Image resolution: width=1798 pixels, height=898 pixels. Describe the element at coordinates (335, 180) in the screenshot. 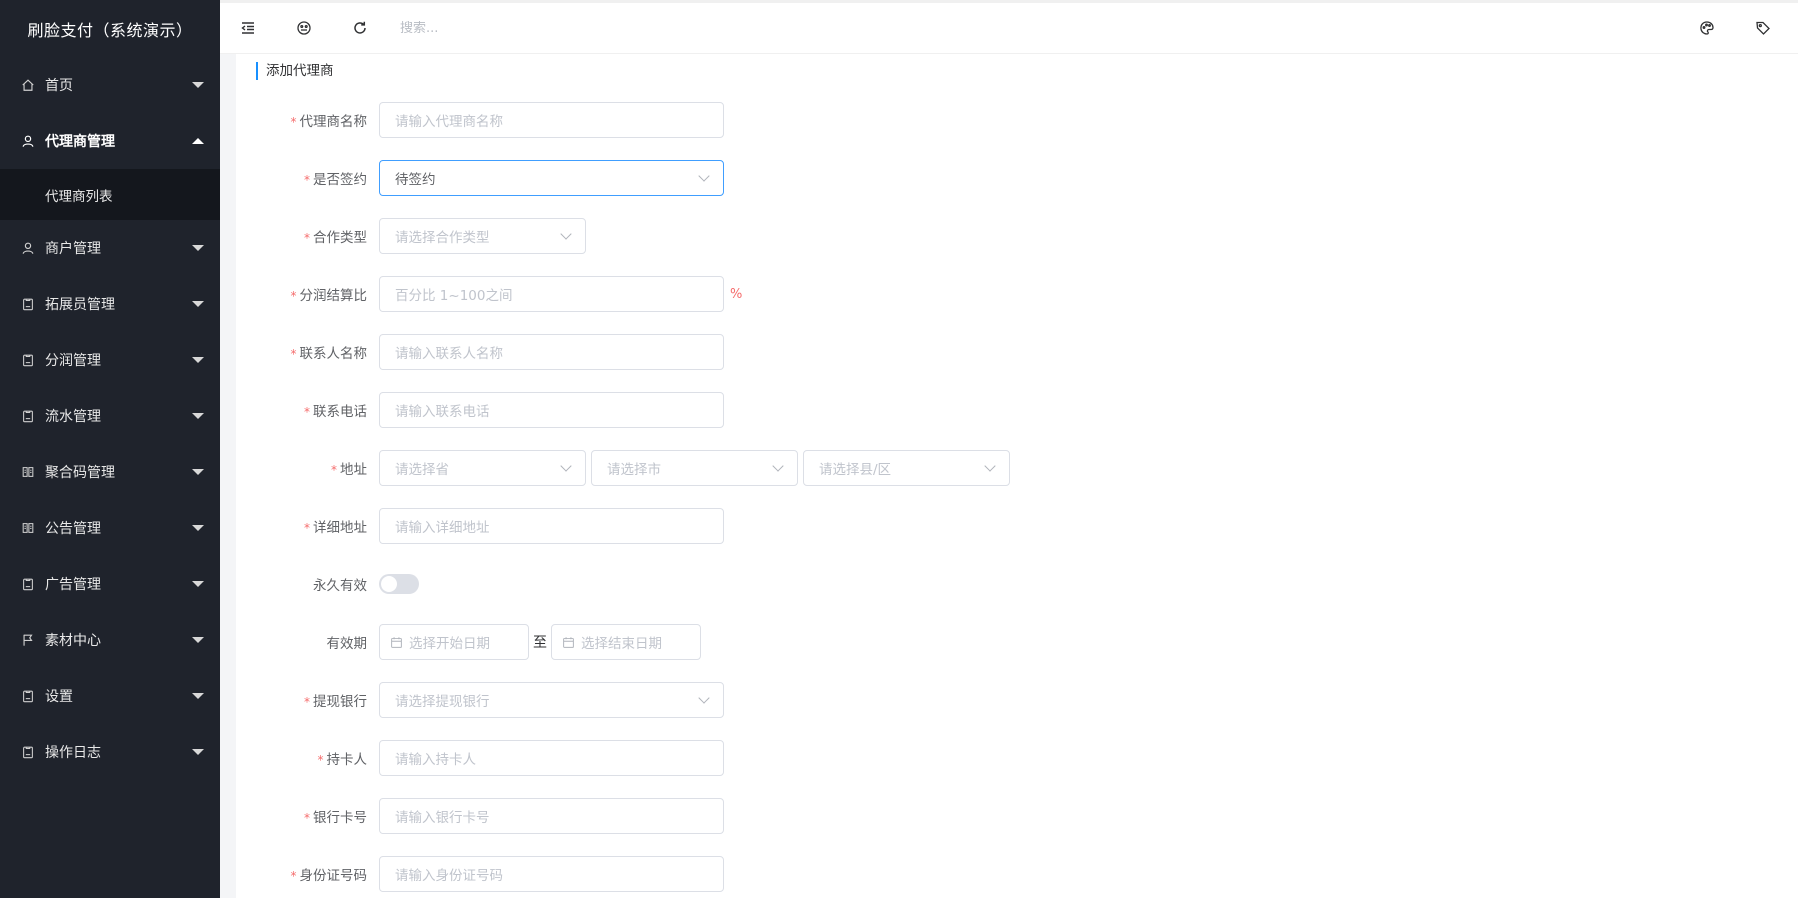

I see `field-label: * 是否签约` at that location.